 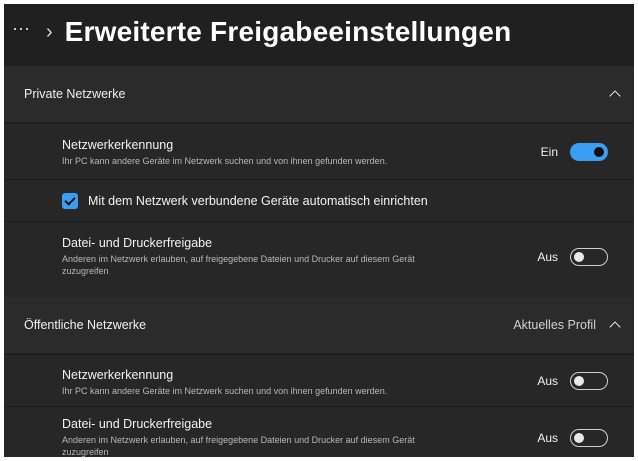 I want to click on page-header: ⋯ › Erweiterte Freigabeeinstellungen, so click(x=319, y=32).